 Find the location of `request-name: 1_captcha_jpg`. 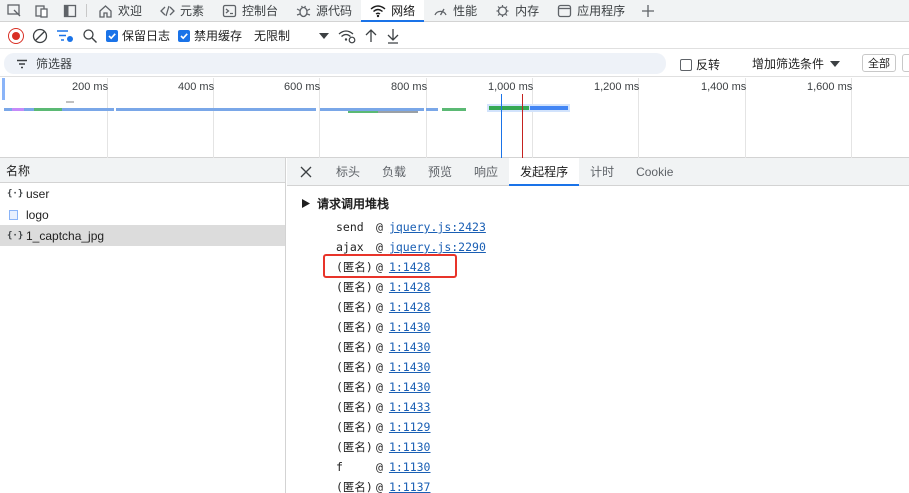

request-name: 1_captcha_jpg is located at coordinates (65, 235).